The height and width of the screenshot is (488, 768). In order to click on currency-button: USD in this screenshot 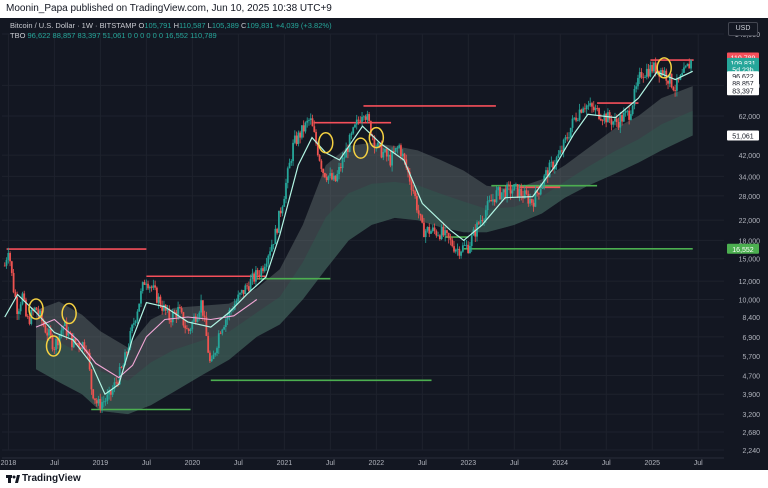, I will do `click(743, 29)`.